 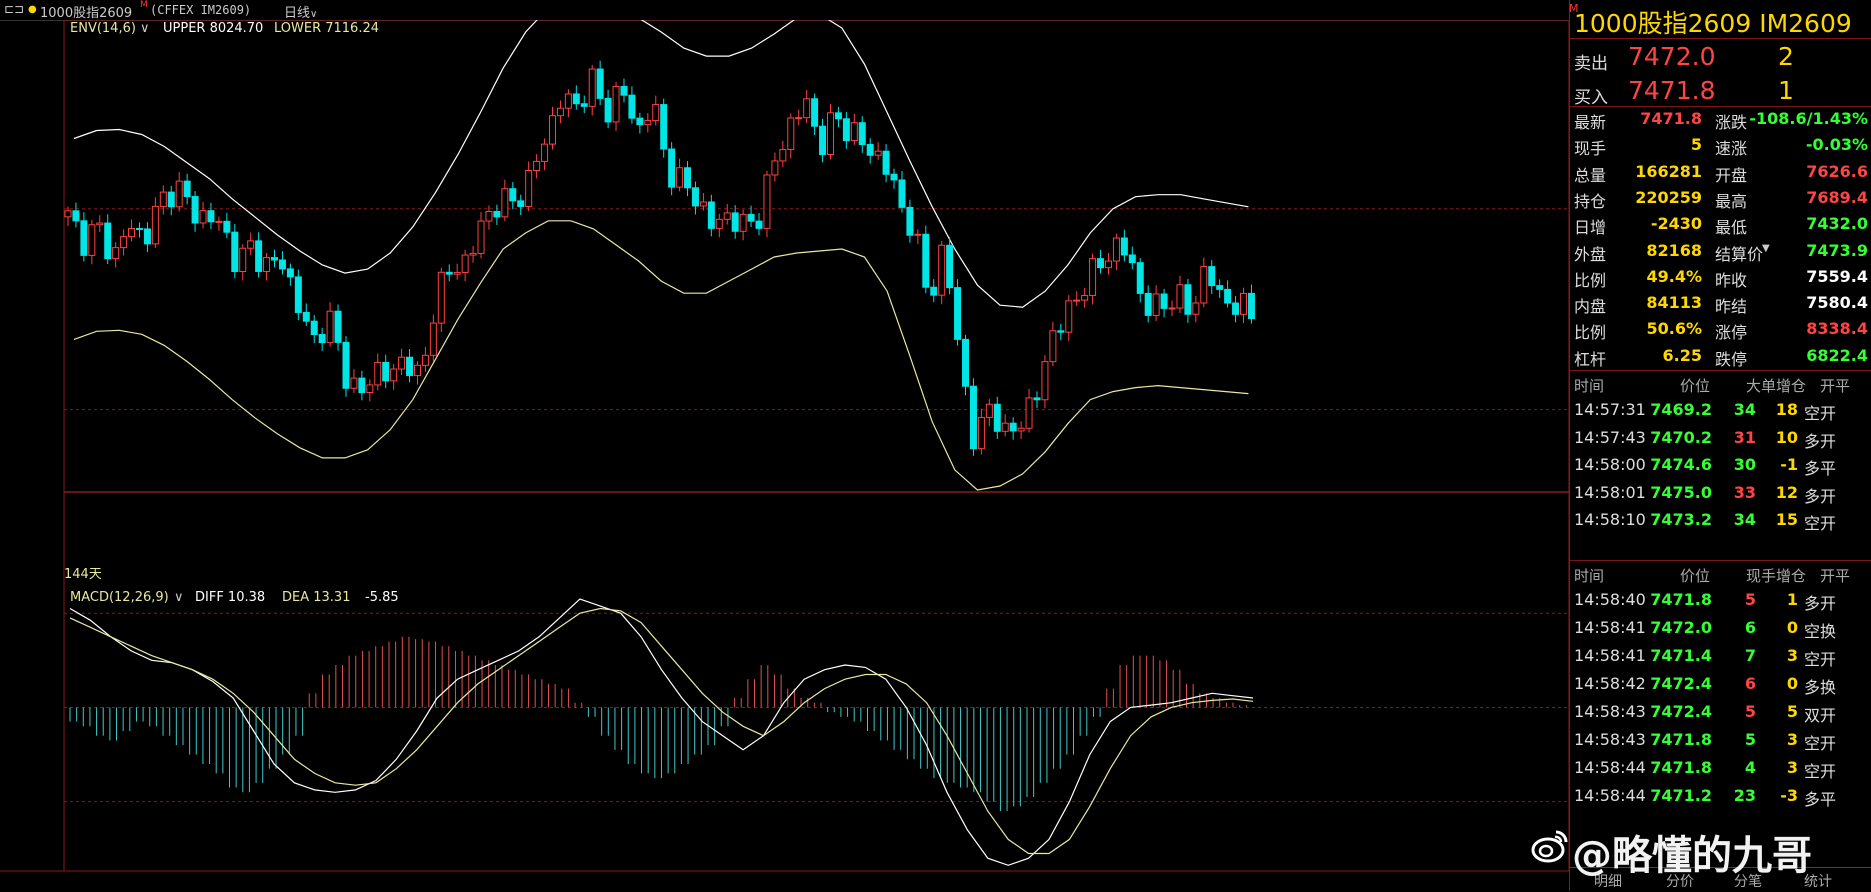 What do you see at coordinates (1549, 846) in the screenshot?
I see `weibo-icon` at bounding box center [1549, 846].